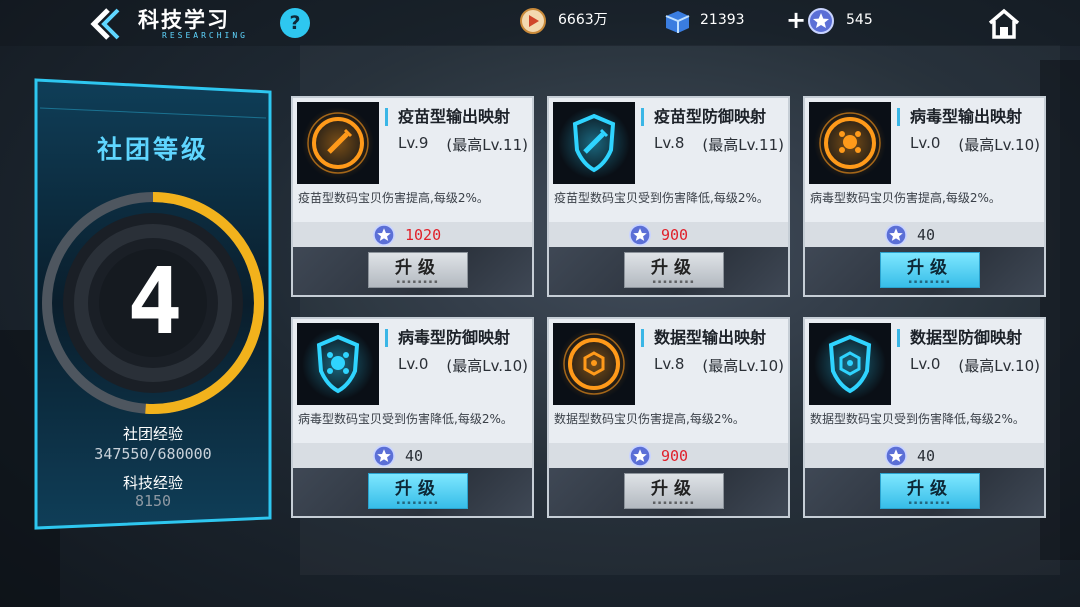  Describe the element at coordinates (153, 454) in the screenshot. I see `club-exp-value: 347550/680000` at that location.